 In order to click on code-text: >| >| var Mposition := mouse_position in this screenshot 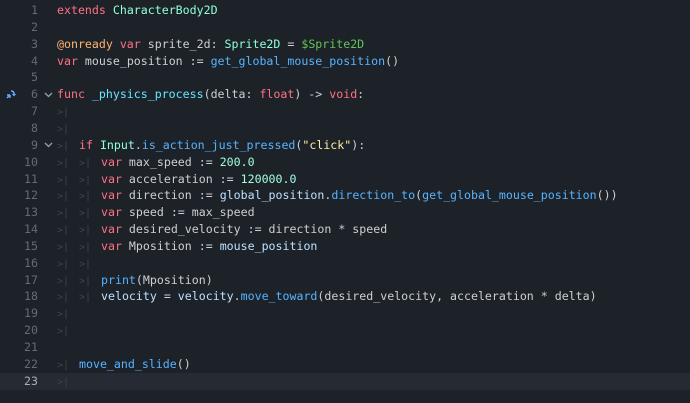, I will do `click(187, 247)`.